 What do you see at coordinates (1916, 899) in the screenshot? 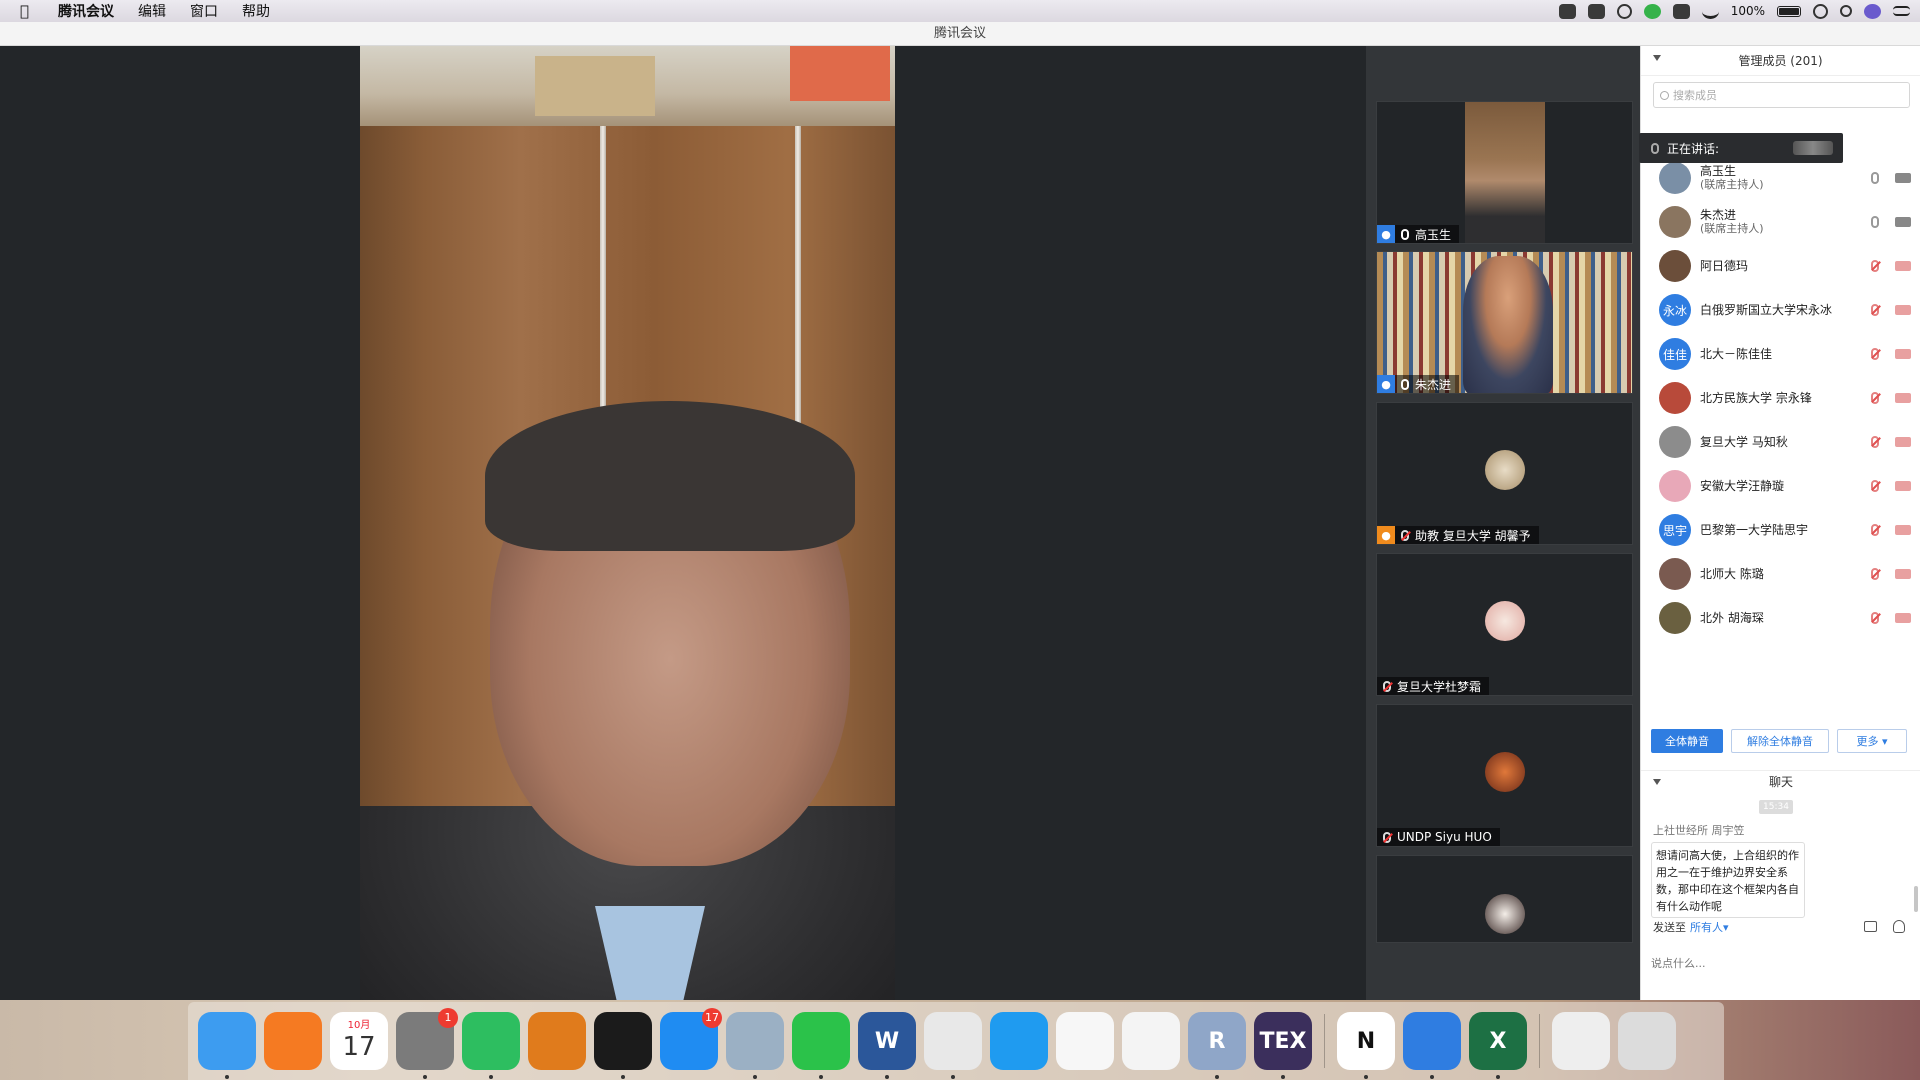
I see `chat-scrollbar` at bounding box center [1916, 899].